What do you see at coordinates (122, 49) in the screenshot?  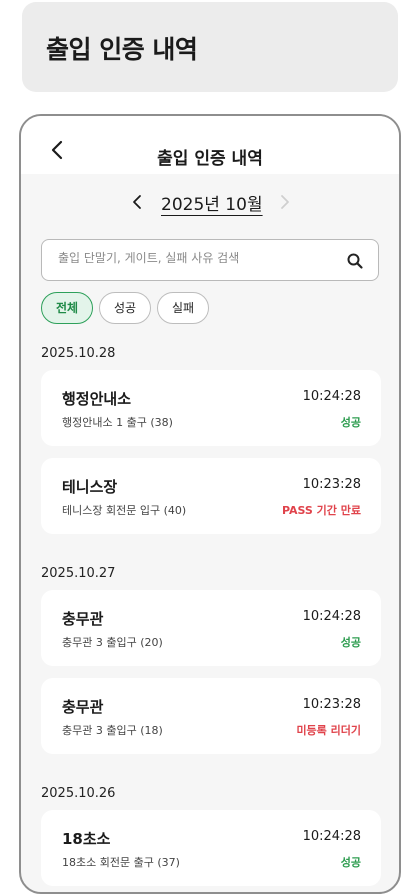 I see `page-title: 출입 인증 내역` at bounding box center [122, 49].